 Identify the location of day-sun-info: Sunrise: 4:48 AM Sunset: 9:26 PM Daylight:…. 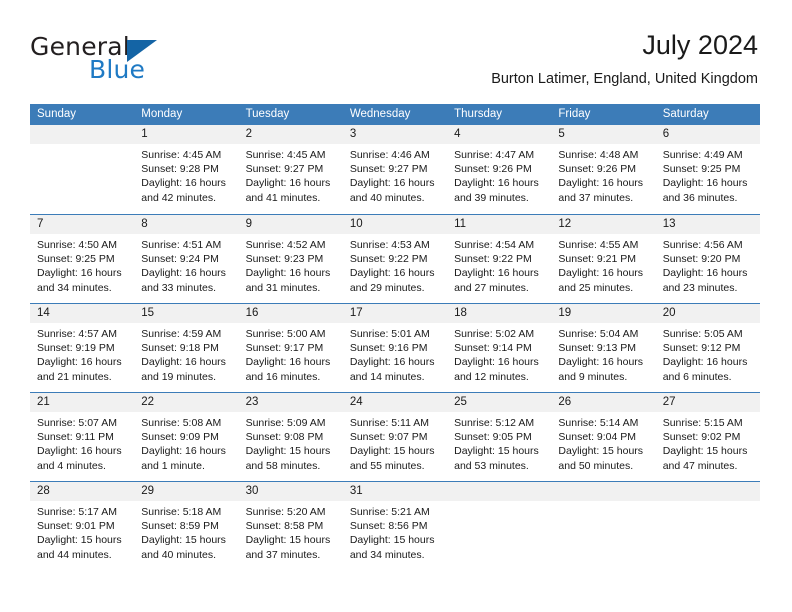
(603, 174).